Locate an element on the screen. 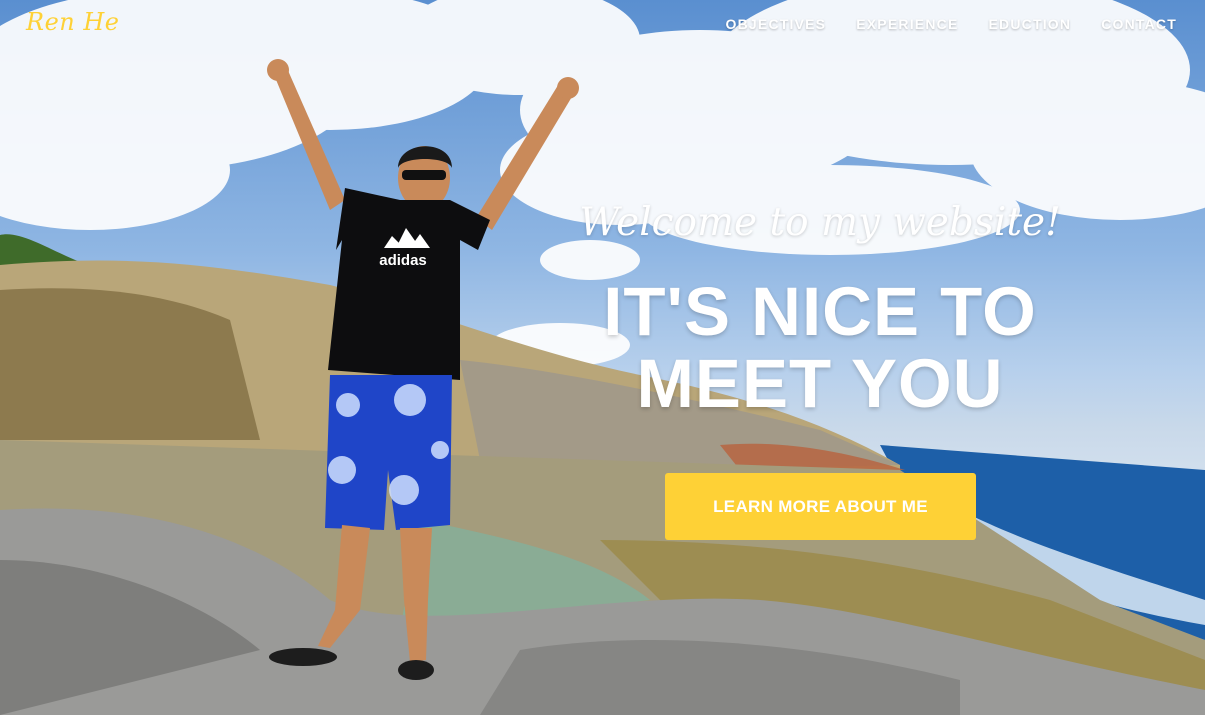 This screenshot has height=715, width=1205. intro-lead-in: Welcome to my website! is located at coordinates (820, 222).